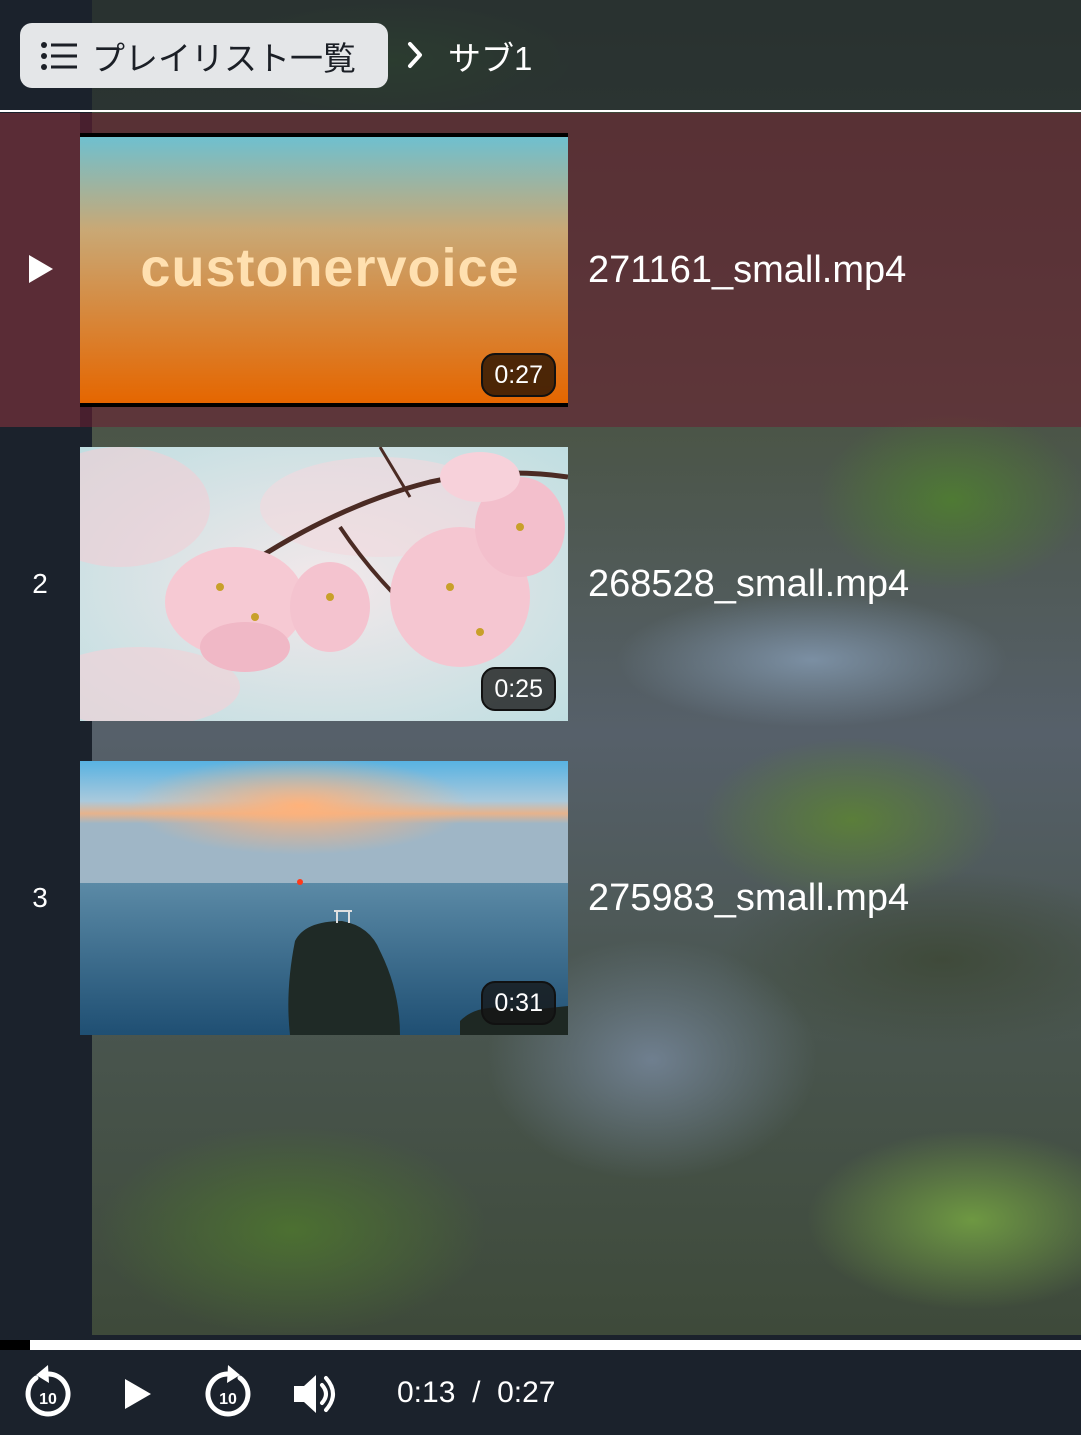  Describe the element at coordinates (224, 58) in the screenshot. I see `playlist-list-button-label: プレイリスト一覧` at that location.